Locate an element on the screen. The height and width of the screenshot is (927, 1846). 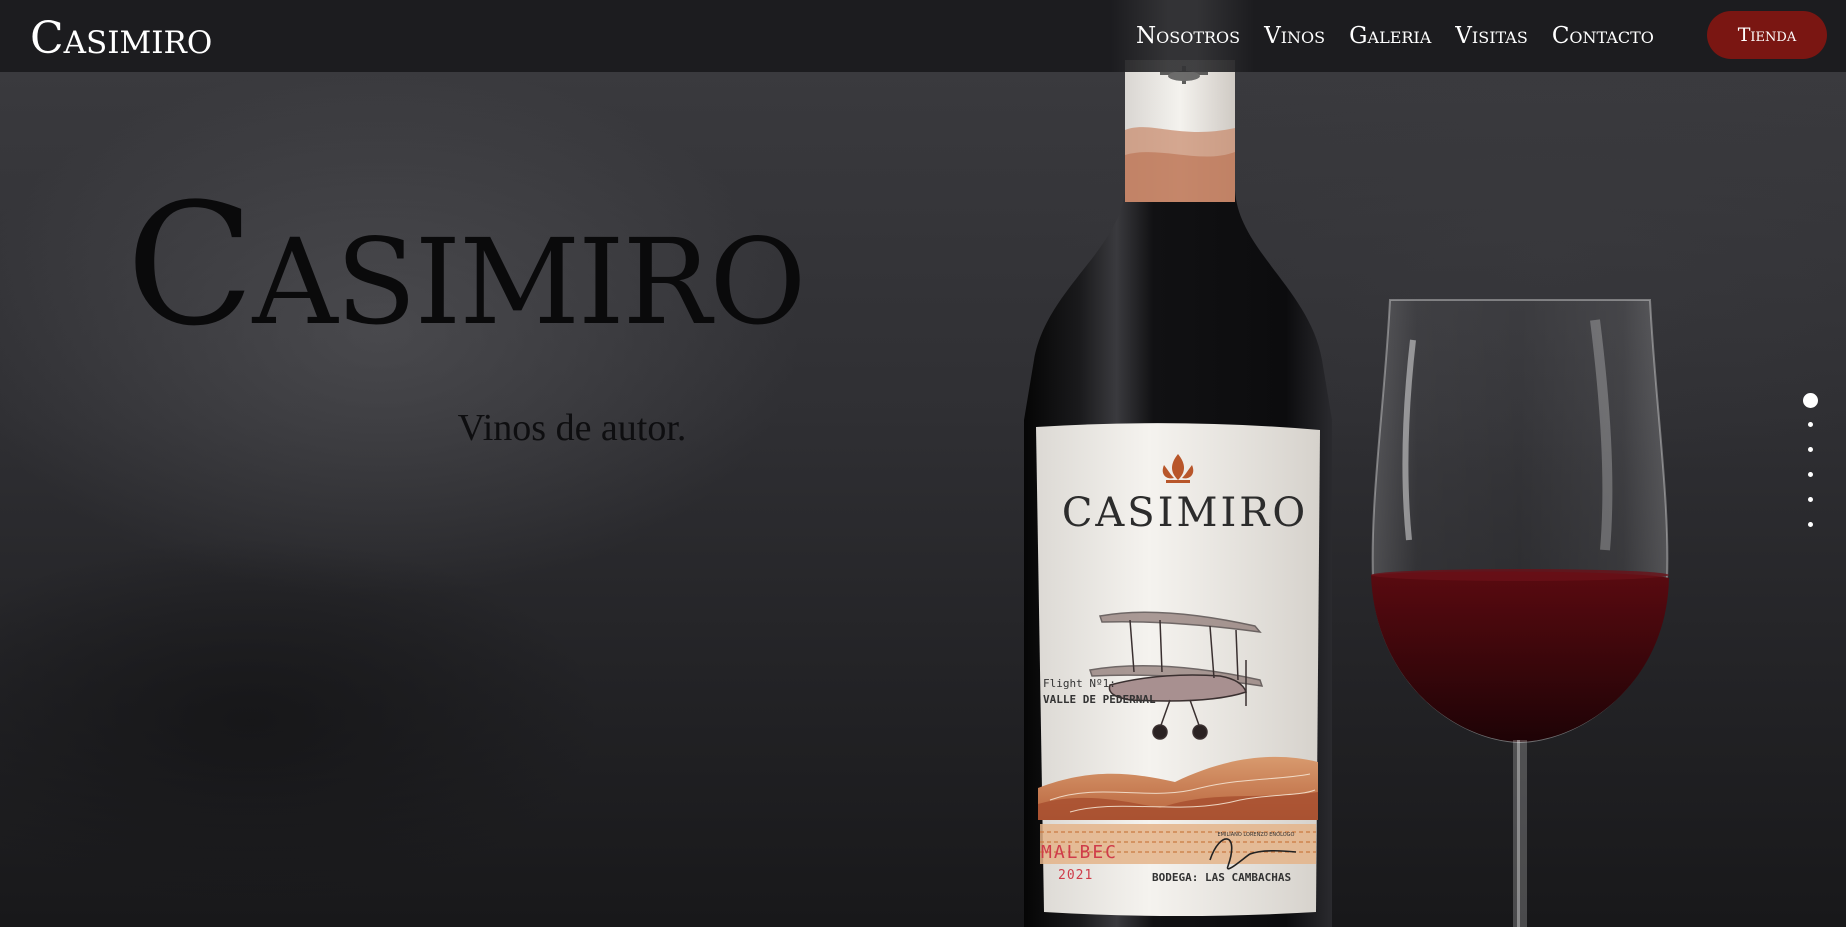
label-enologist-text: EMILIANO LORENZO ENÓLOGO is located at coordinates (1256, 835).